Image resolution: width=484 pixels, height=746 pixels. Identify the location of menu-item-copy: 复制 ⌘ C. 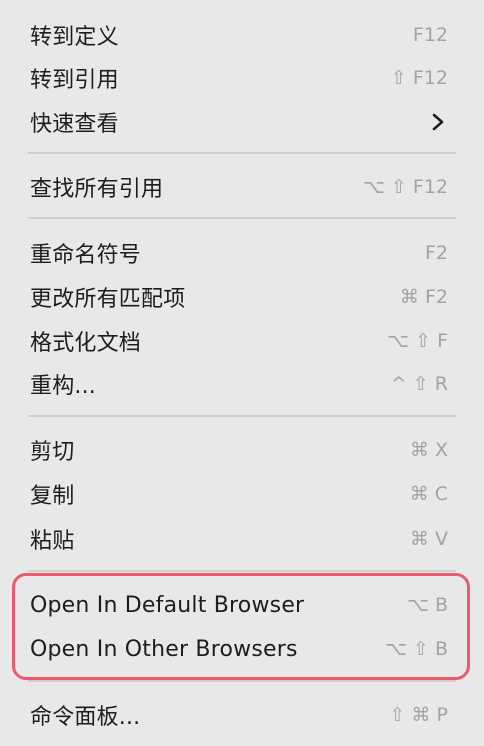
(242, 494).